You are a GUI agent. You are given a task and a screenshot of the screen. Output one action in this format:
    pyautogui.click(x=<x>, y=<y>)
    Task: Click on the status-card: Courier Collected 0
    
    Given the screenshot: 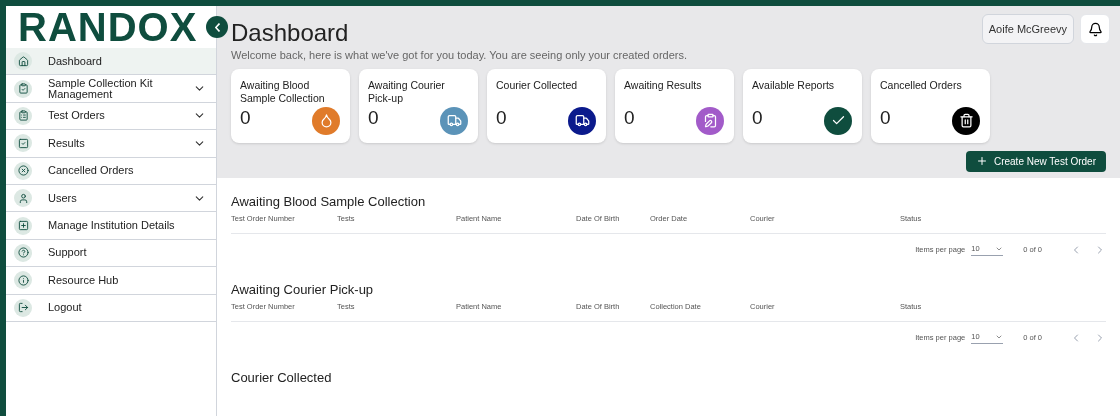 What is the action you would take?
    pyautogui.click(x=546, y=105)
    